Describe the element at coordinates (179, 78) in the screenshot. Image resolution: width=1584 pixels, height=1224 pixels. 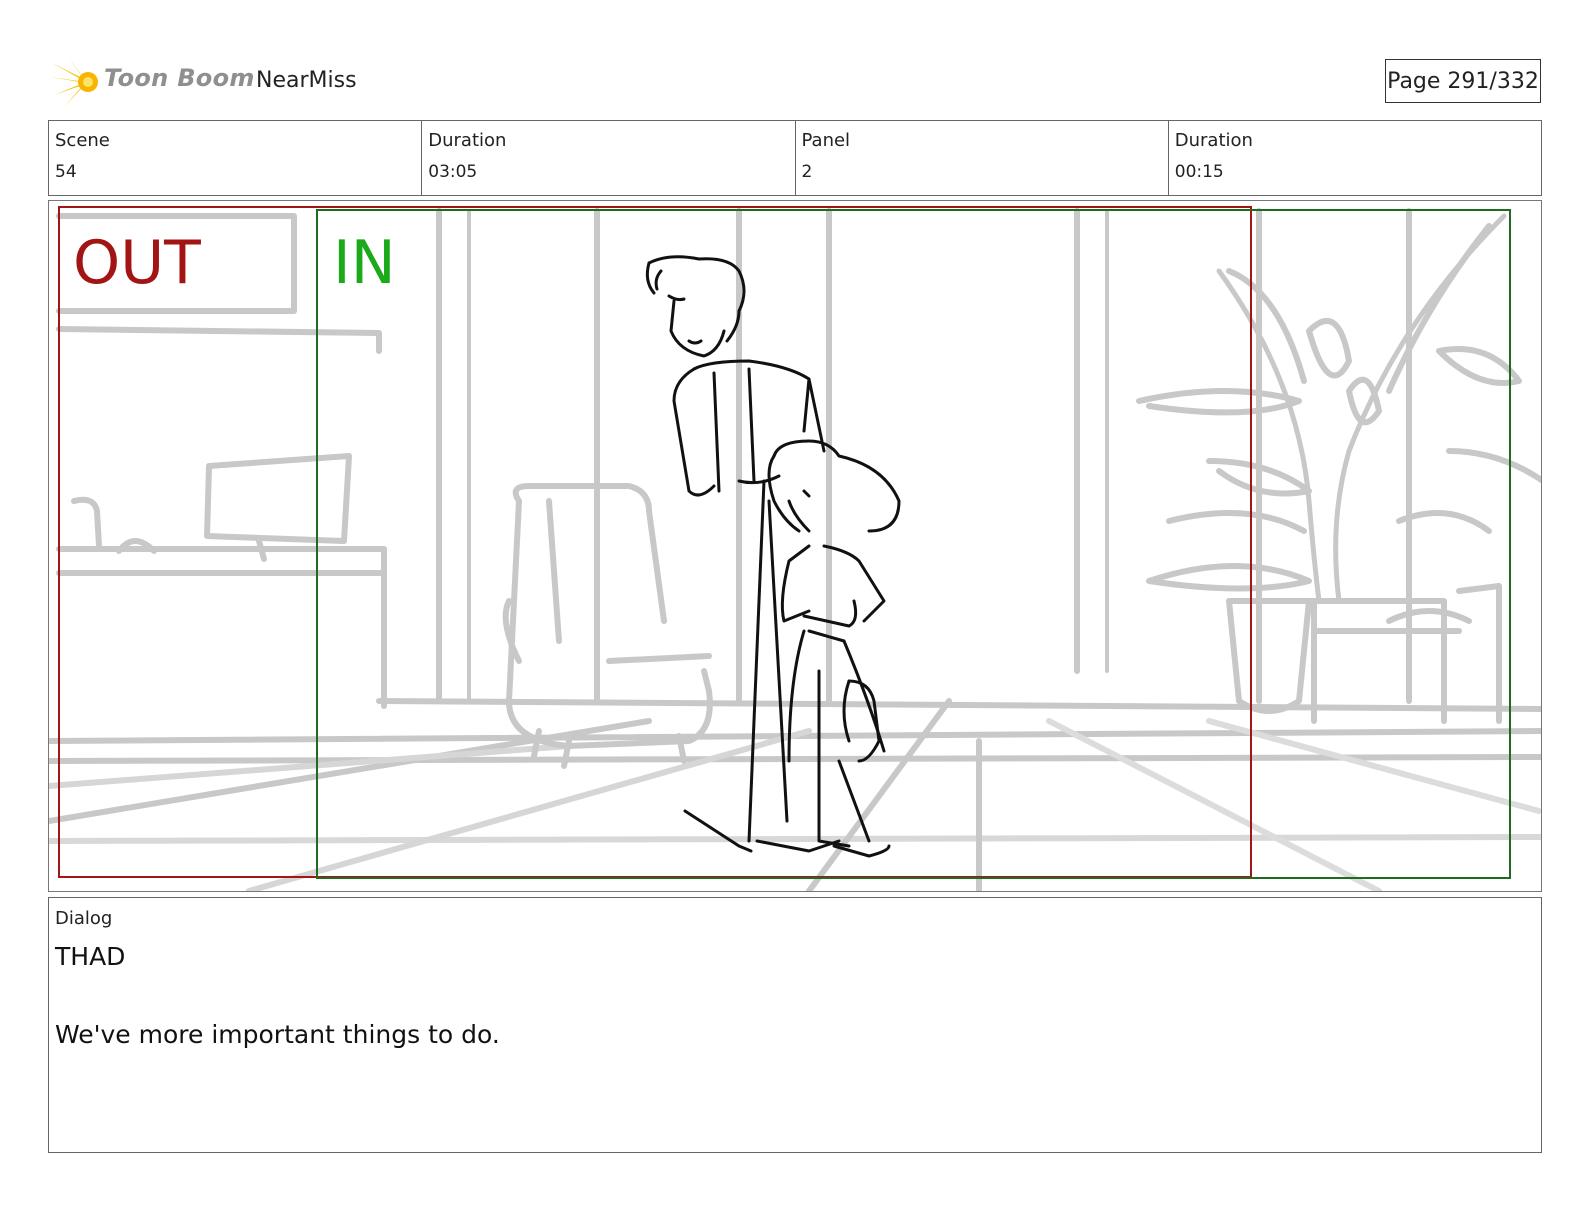
I see `logo-text: Toon Boom` at that location.